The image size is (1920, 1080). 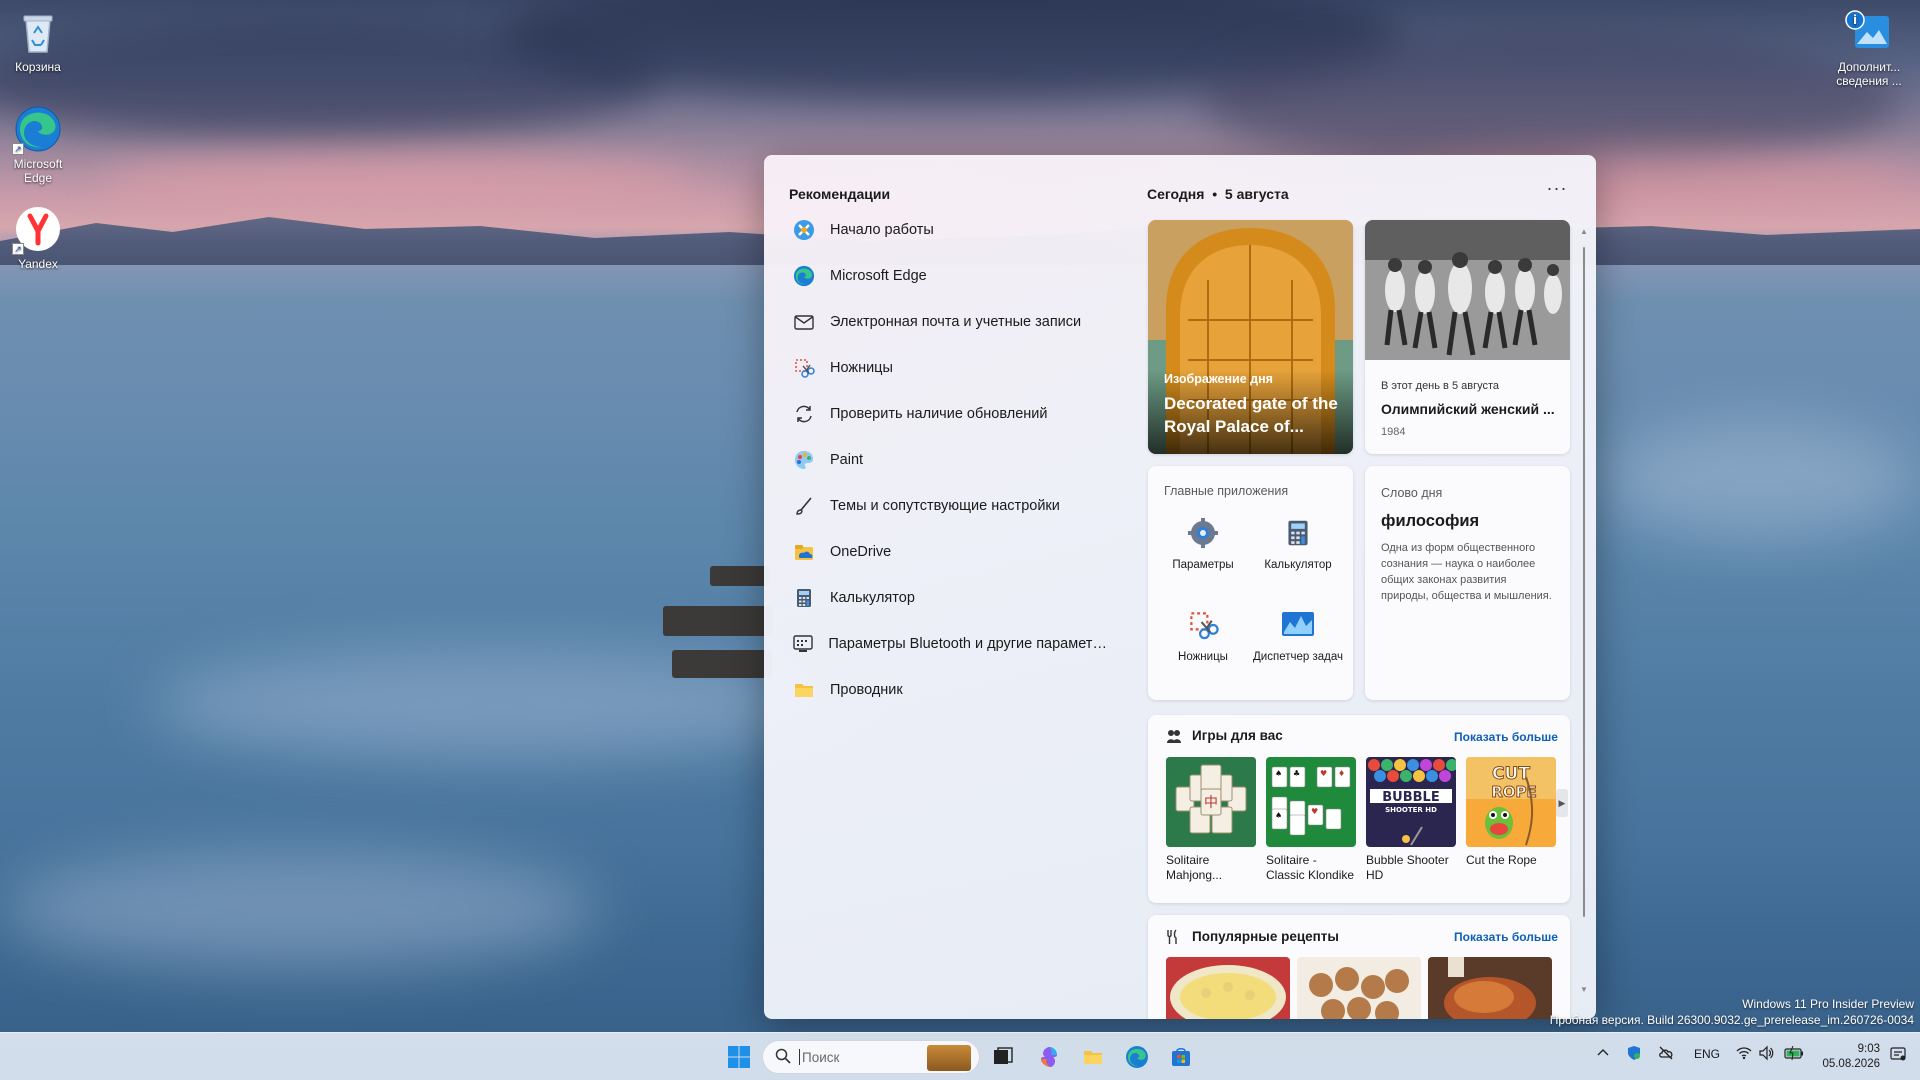 I want to click on start-button, so click(x=739, y=1057).